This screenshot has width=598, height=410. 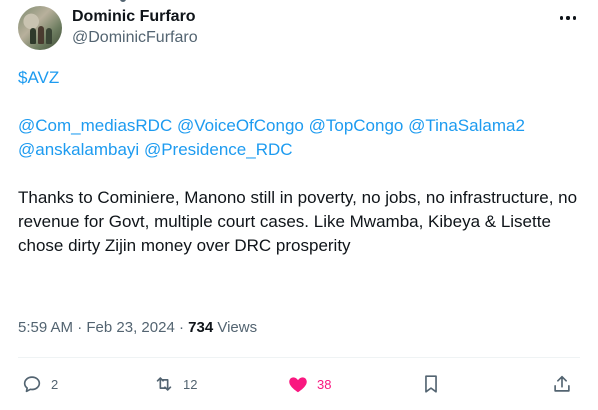 I want to click on reply-count: 2, so click(x=55, y=384).